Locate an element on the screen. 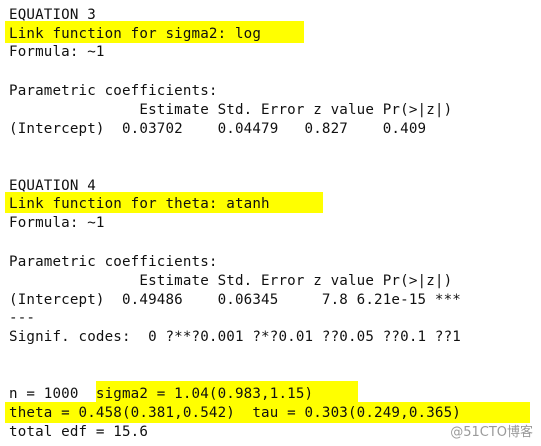 Image resolution: width=541 pixels, height=446 pixels. equation4-link-function: Link function for theta: atanh is located at coordinates (139, 204).